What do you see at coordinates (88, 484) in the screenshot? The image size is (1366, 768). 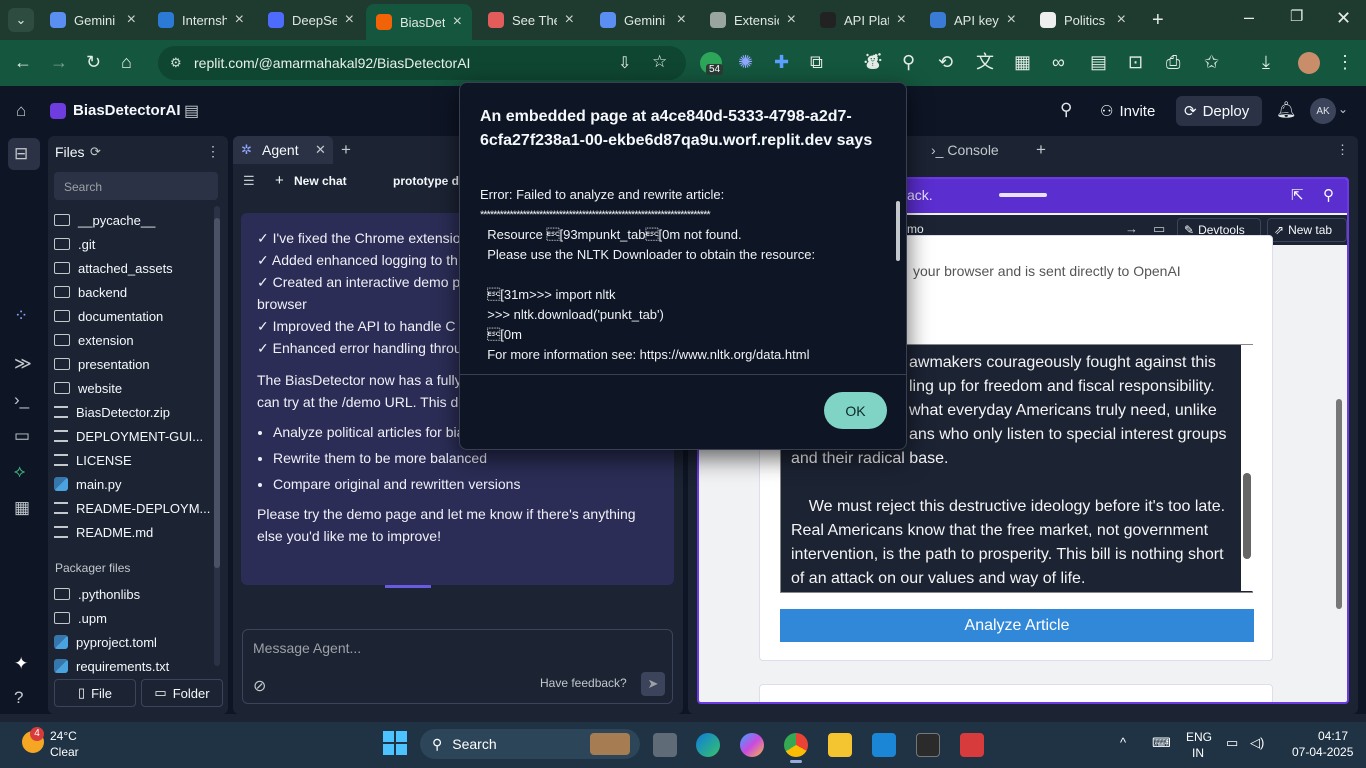 I see `file-tree-item: main.py` at bounding box center [88, 484].